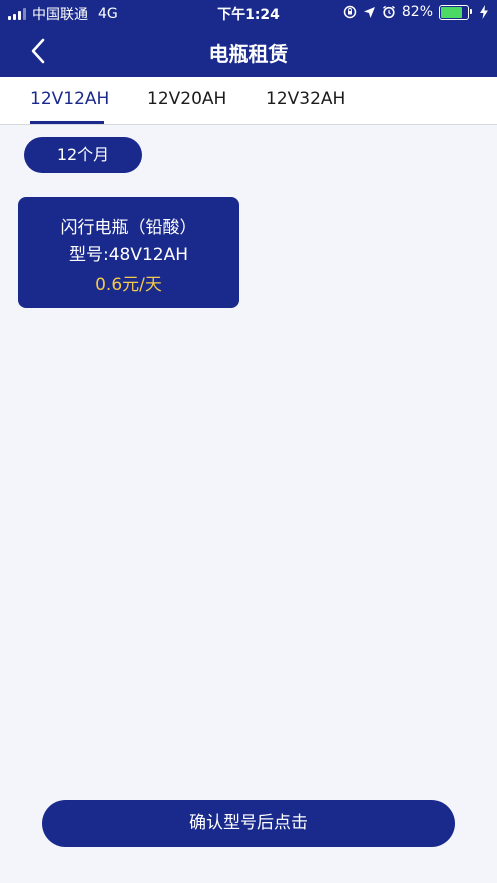  I want to click on header: 中国联通 4G 下午1:24 82% 电瓶租赁, so click(248, 38).